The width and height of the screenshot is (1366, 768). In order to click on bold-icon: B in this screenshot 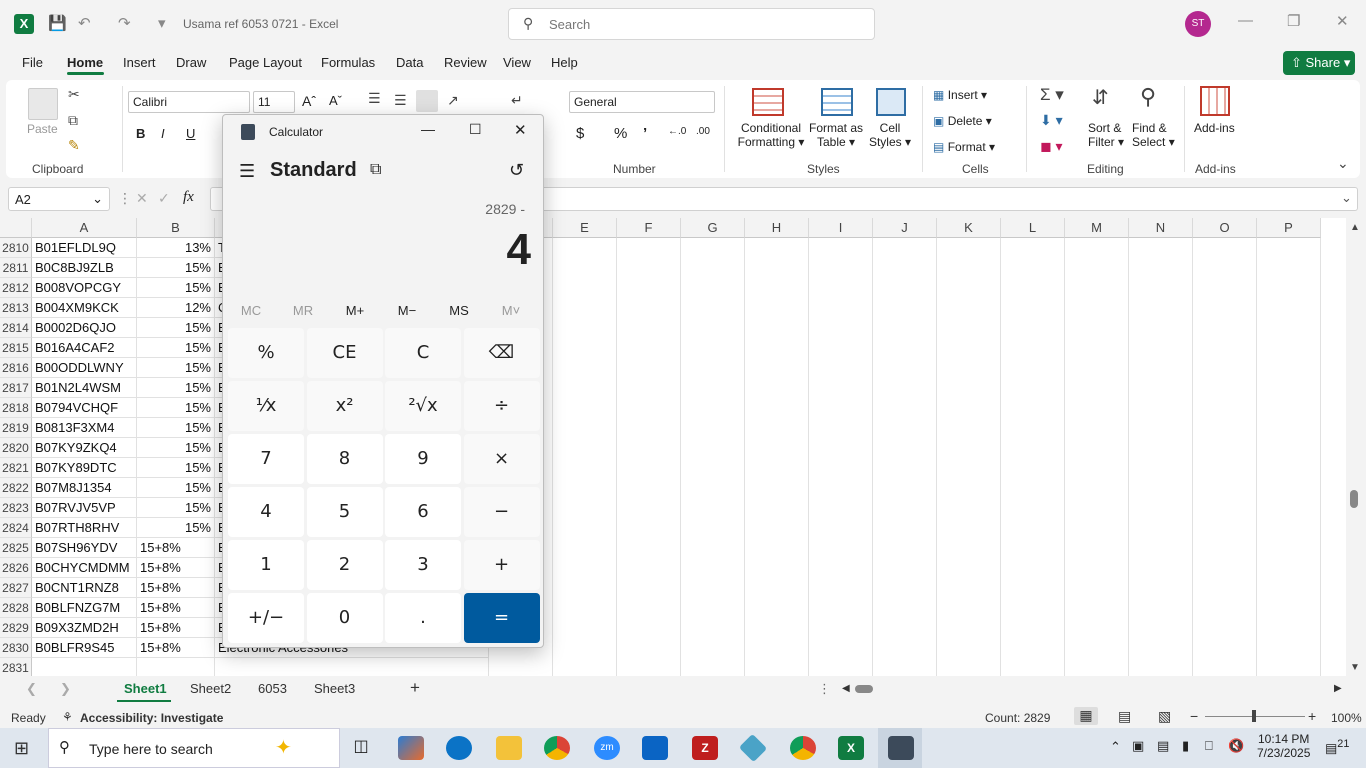, I will do `click(140, 133)`.